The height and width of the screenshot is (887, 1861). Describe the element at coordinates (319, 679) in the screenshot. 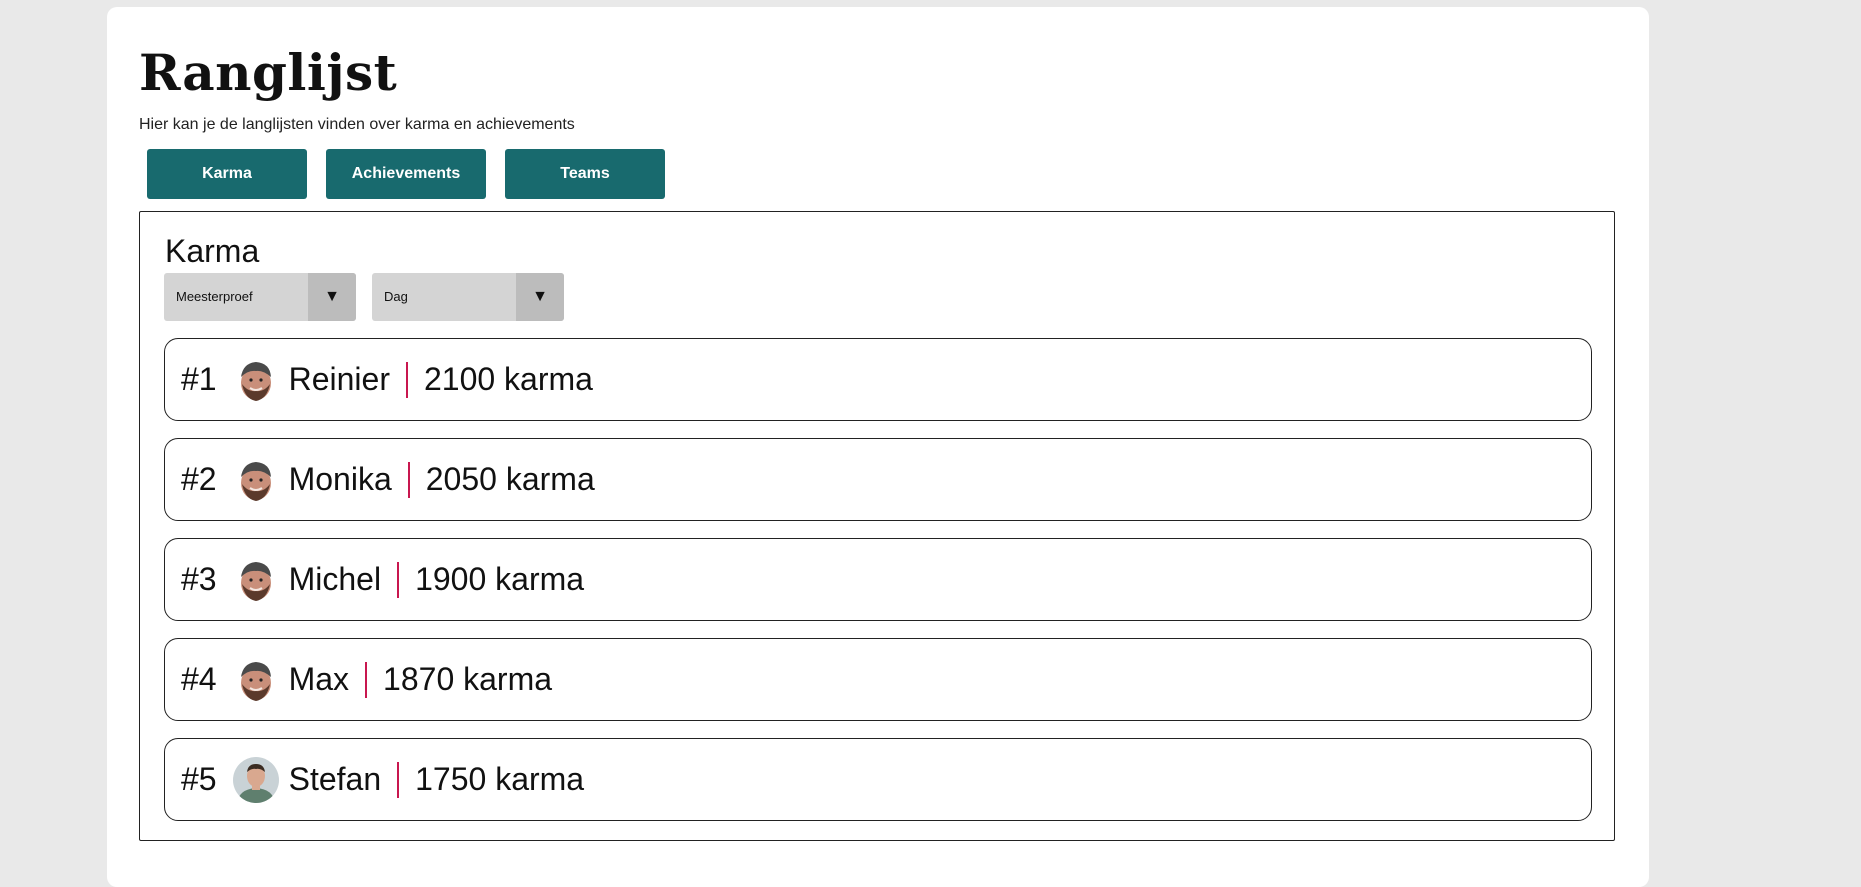

I see `rank-name: Max` at that location.